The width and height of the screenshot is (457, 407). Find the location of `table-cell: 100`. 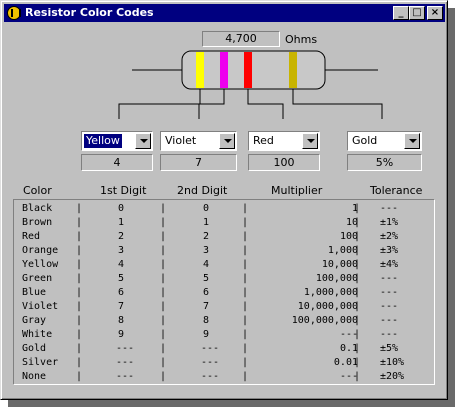

table-cell: 100 is located at coordinates (348, 236).